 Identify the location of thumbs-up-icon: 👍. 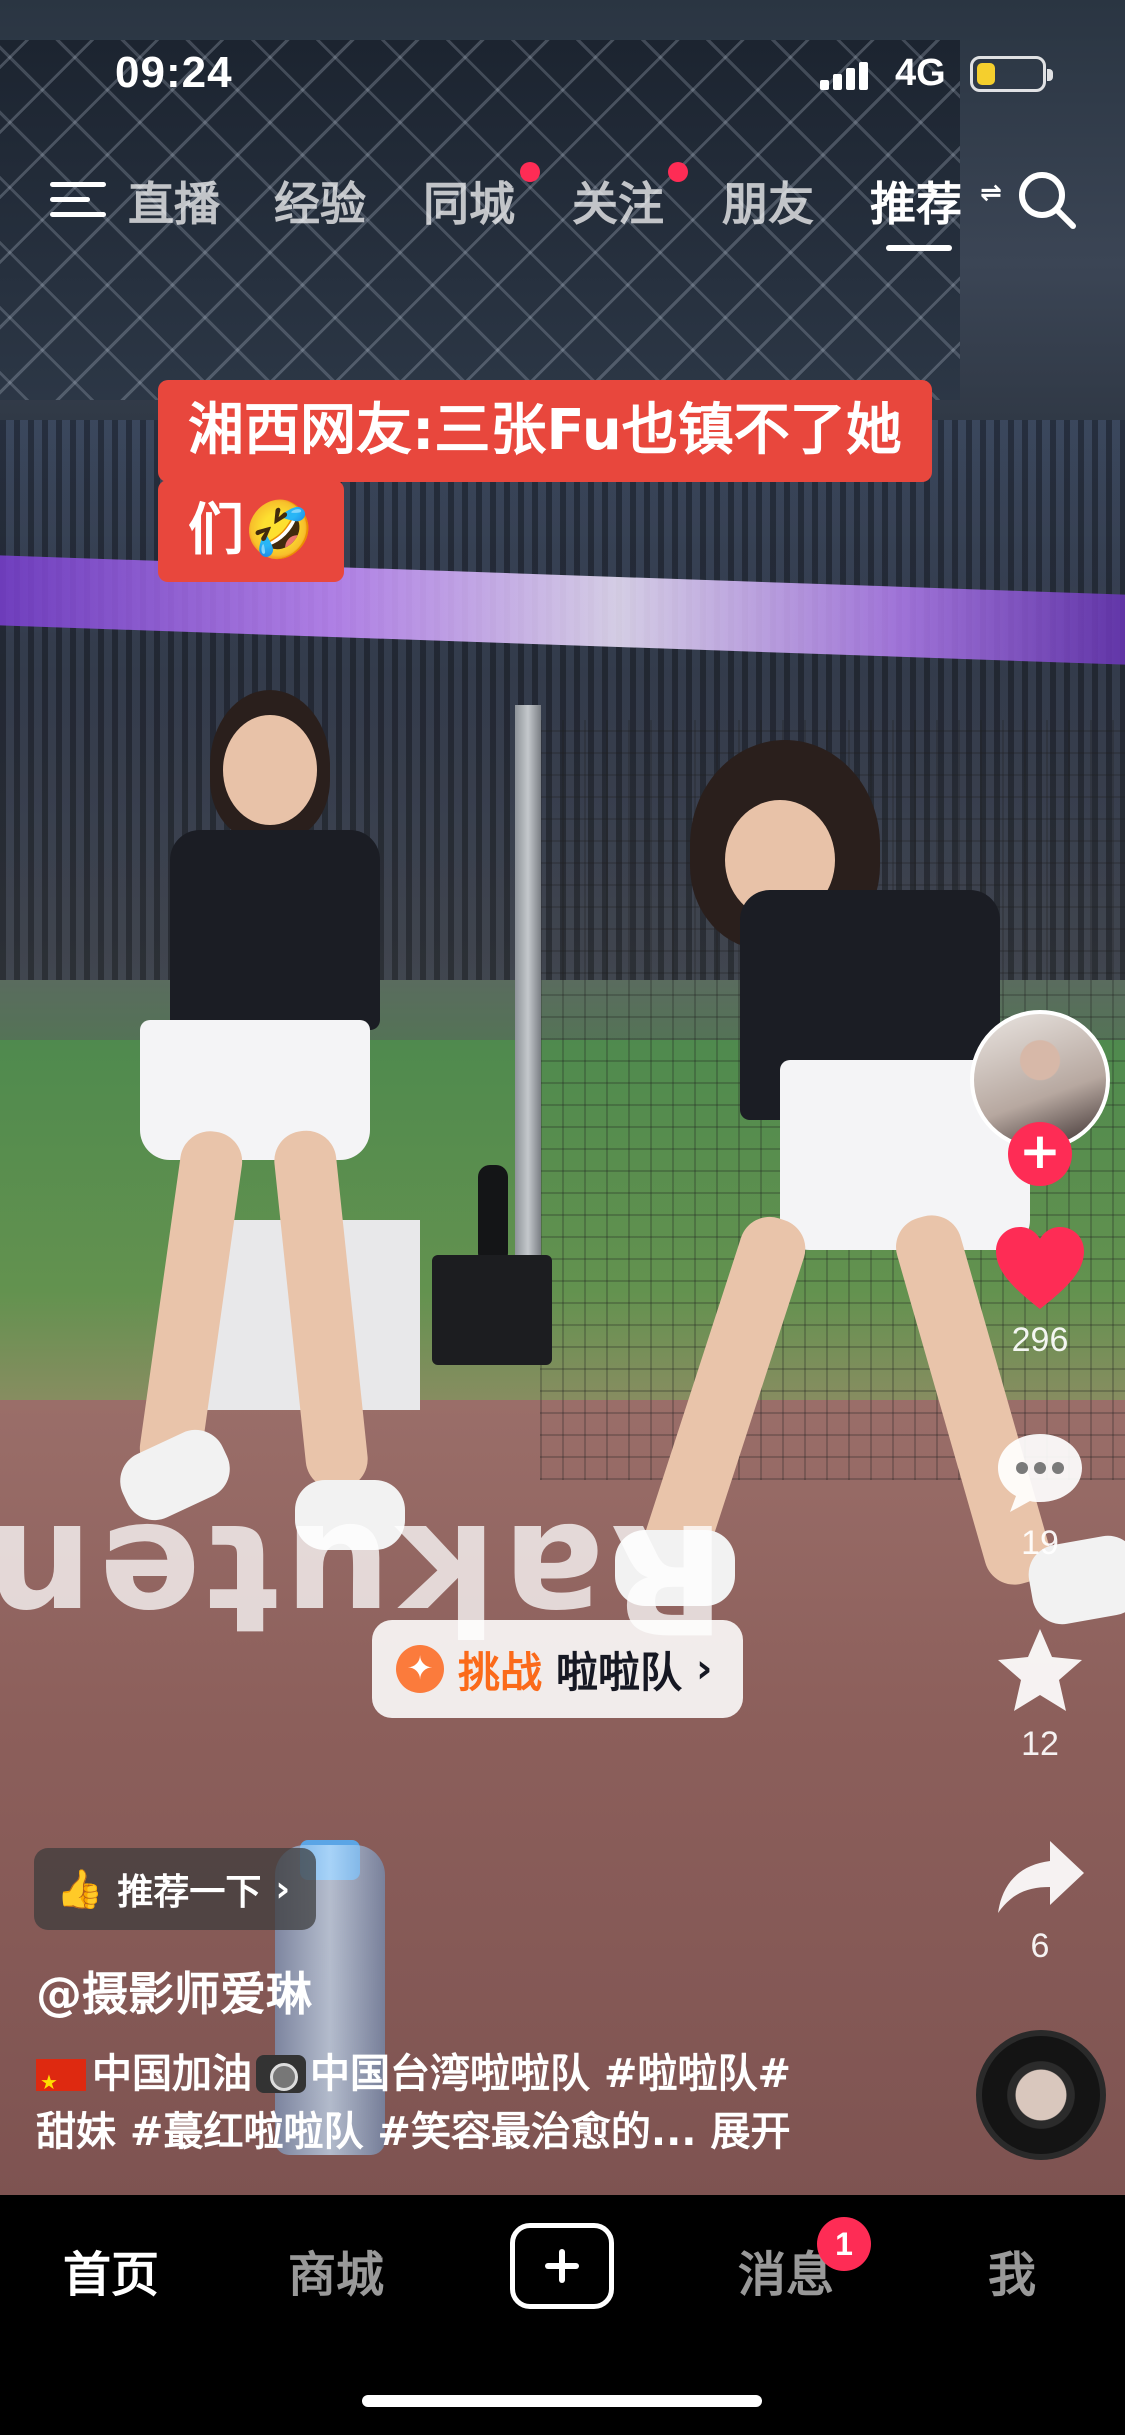
(80, 1888).